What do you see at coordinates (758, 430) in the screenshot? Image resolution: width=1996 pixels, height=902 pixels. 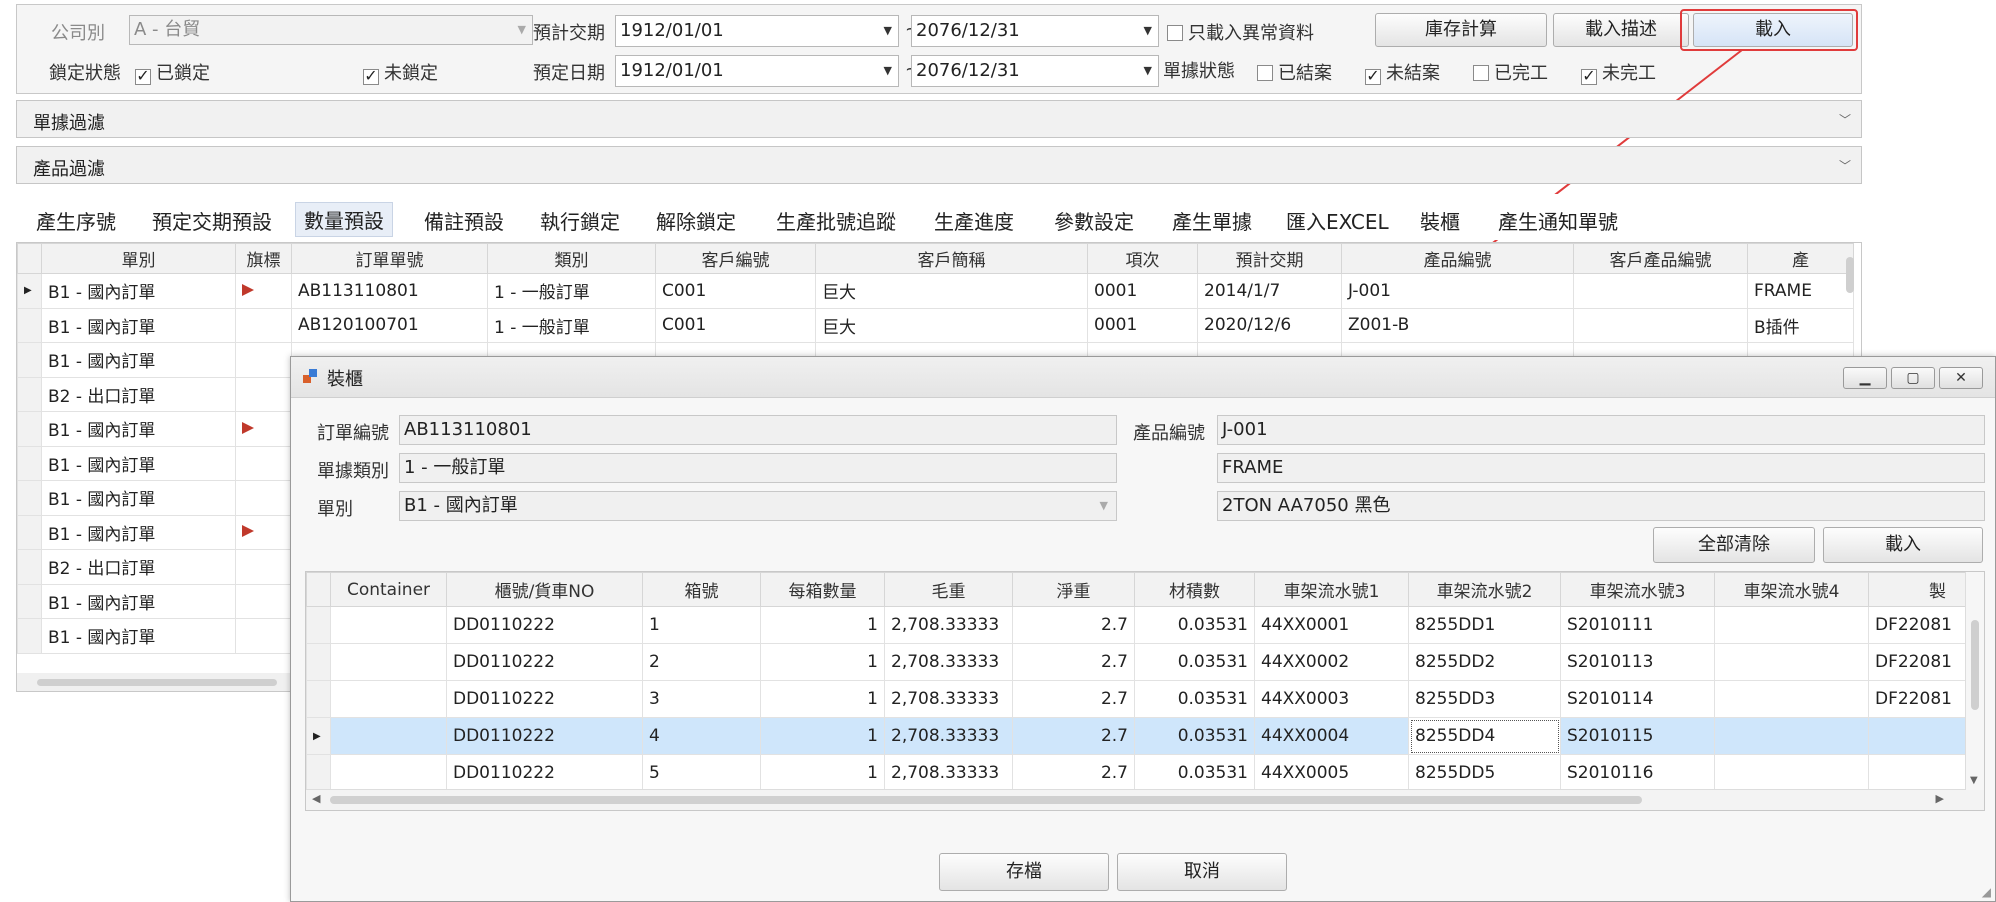 I see `order-no-field: AB113110801` at bounding box center [758, 430].